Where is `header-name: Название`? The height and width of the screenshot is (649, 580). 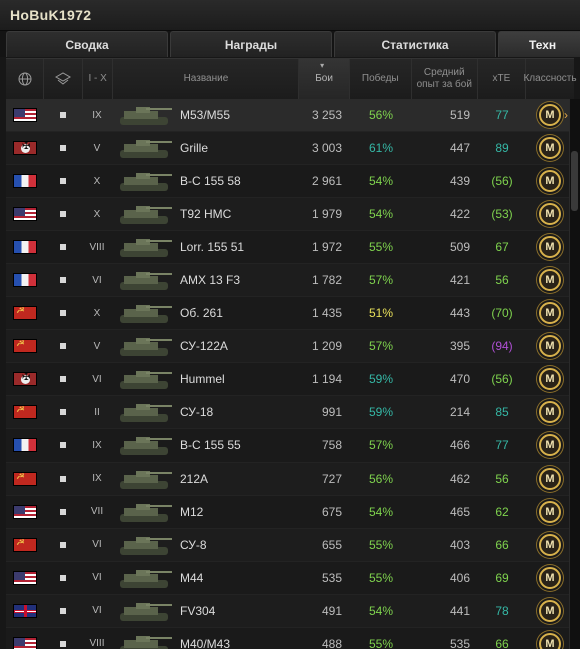 header-name: Название is located at coordinates (206, 79).